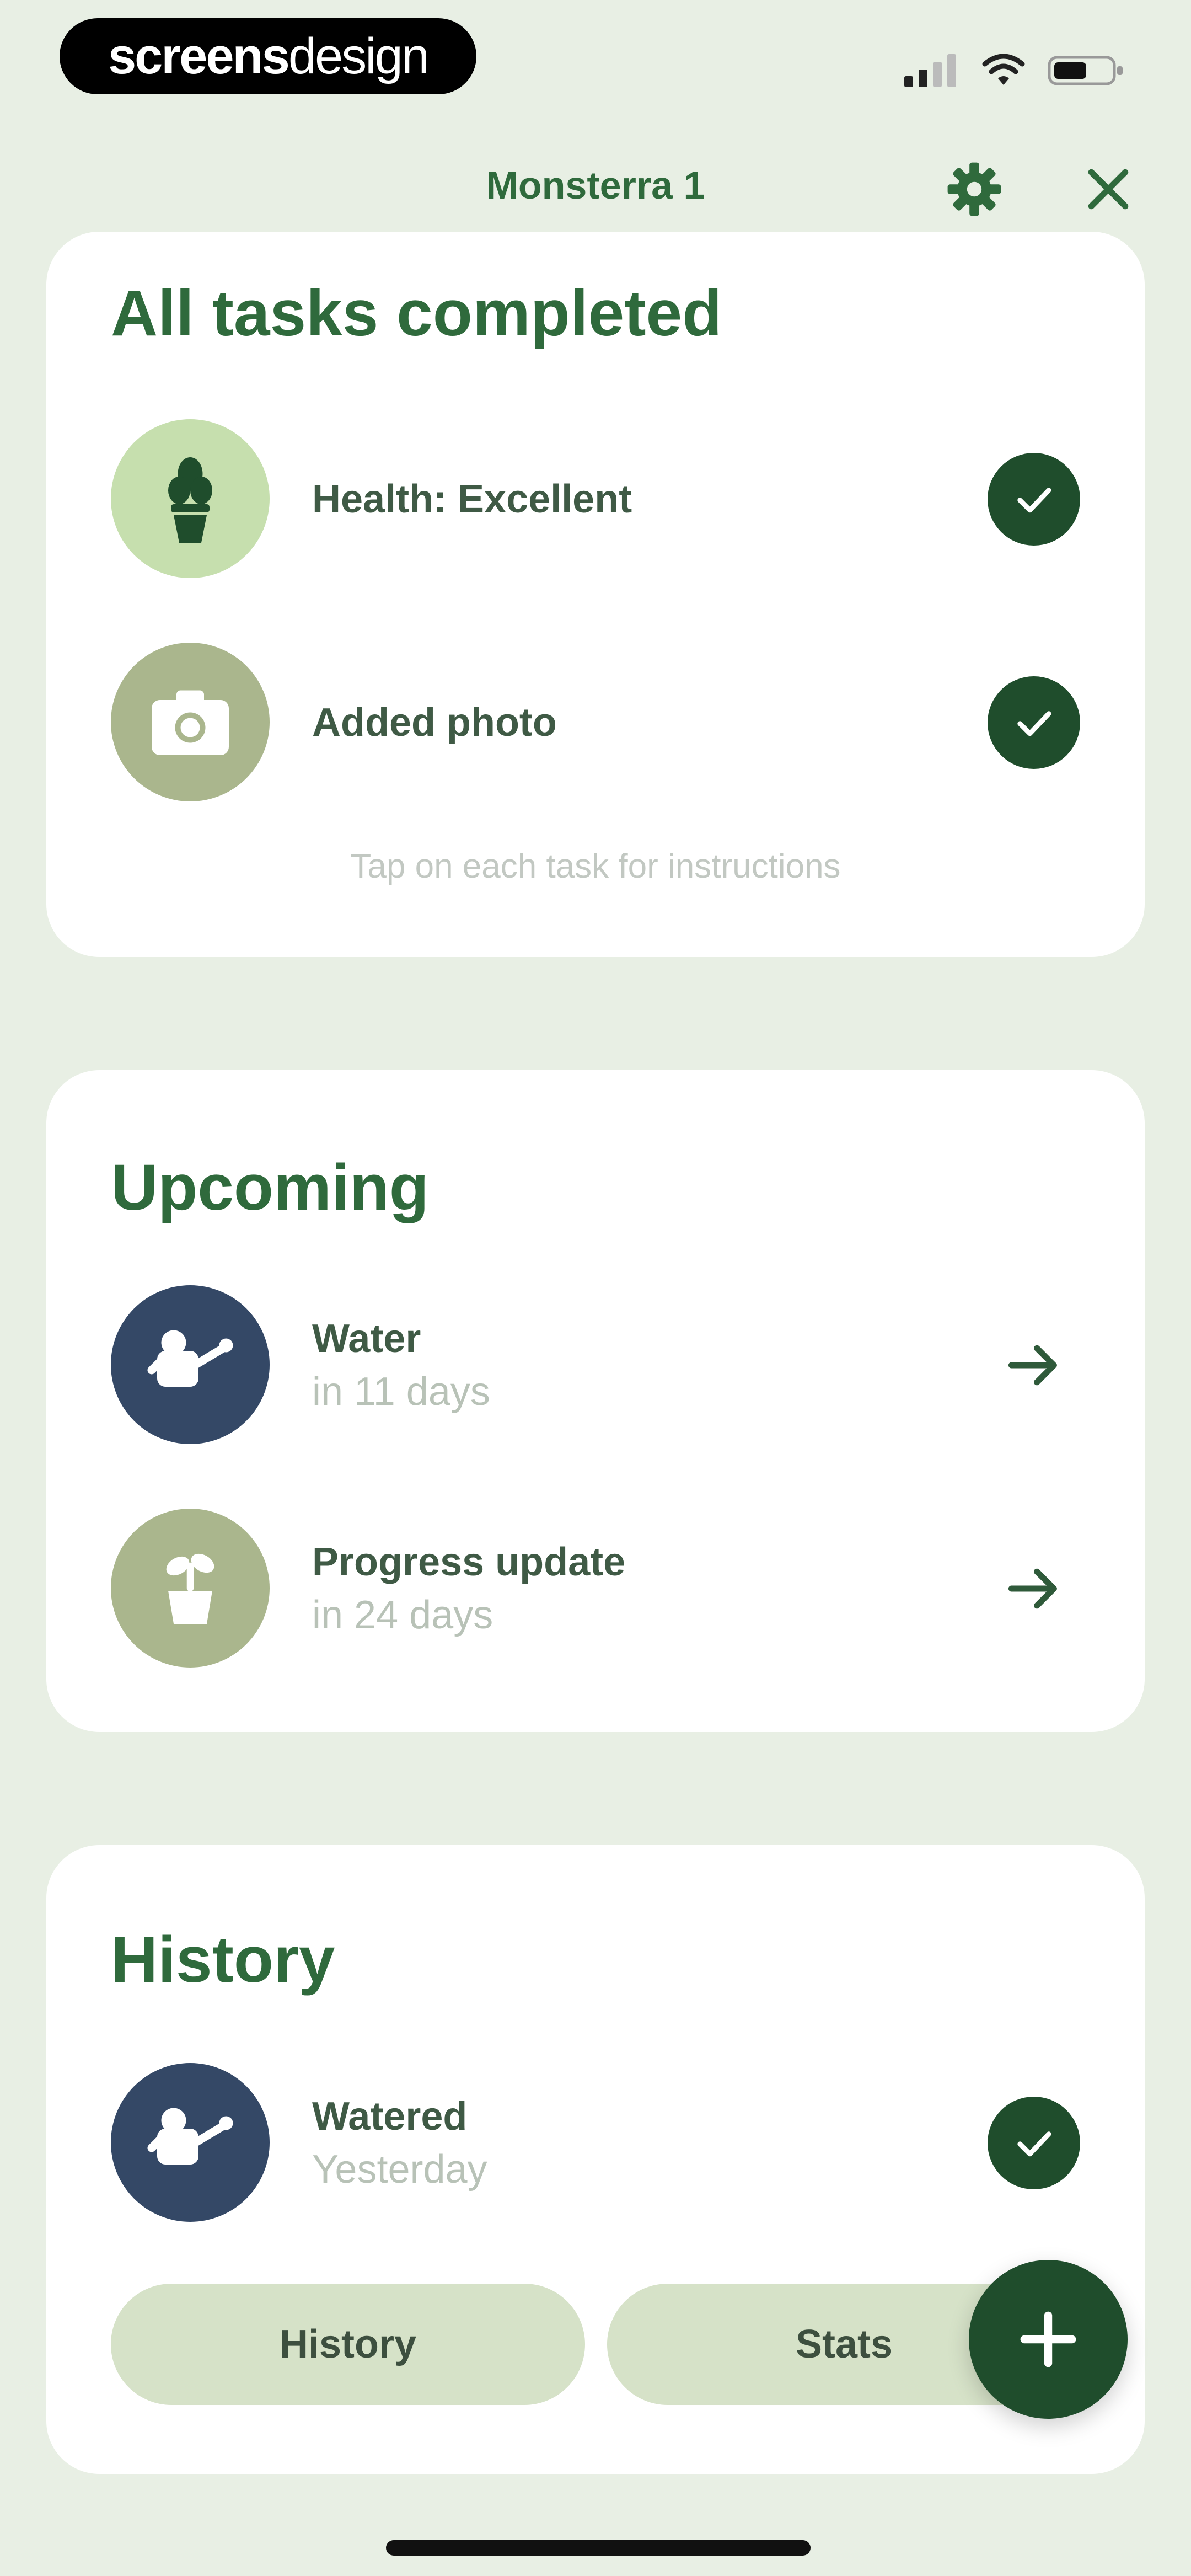  I want to click on upcoming-card-title: Upcoming, so click(270, 1187).